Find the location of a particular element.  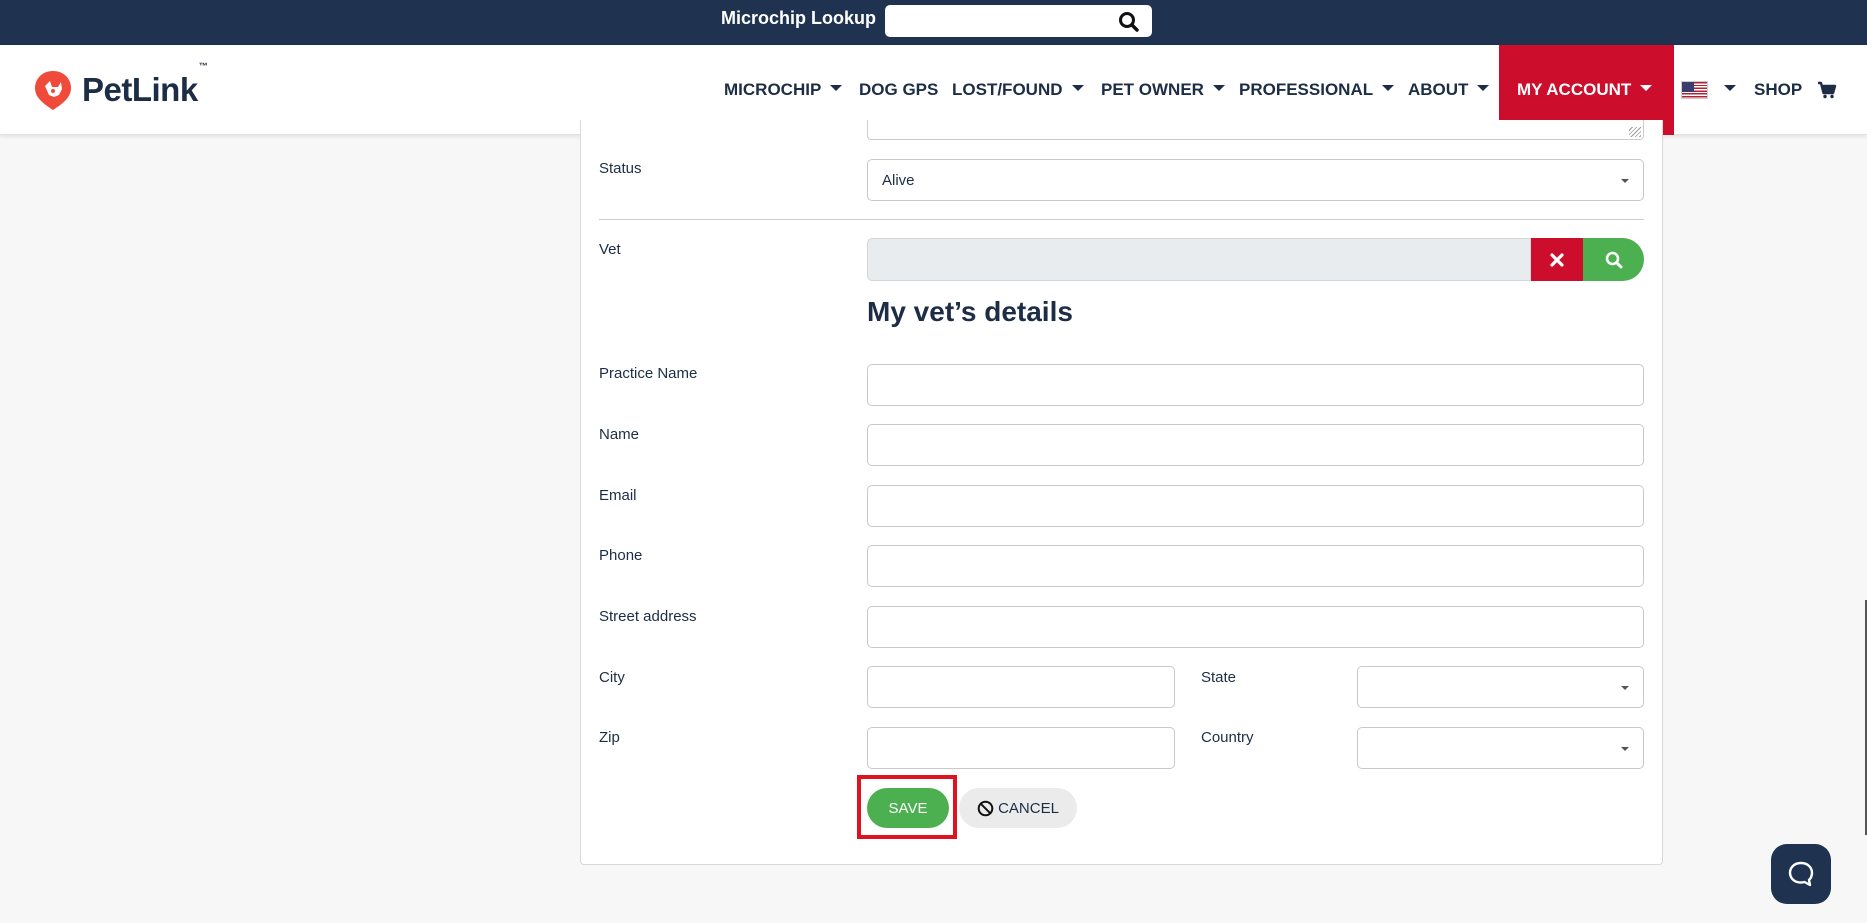

chat-bubble-icon is located at coordinates (1801, 874).